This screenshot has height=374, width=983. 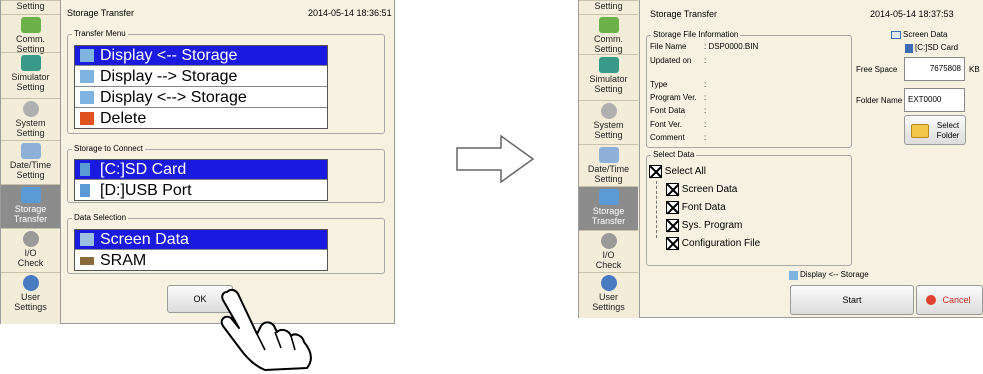 What do you see at coordinates (146, 190) in the screenshot?
I see `storage-item-label: [D:]USB Port` at bounding box center [146, 190].